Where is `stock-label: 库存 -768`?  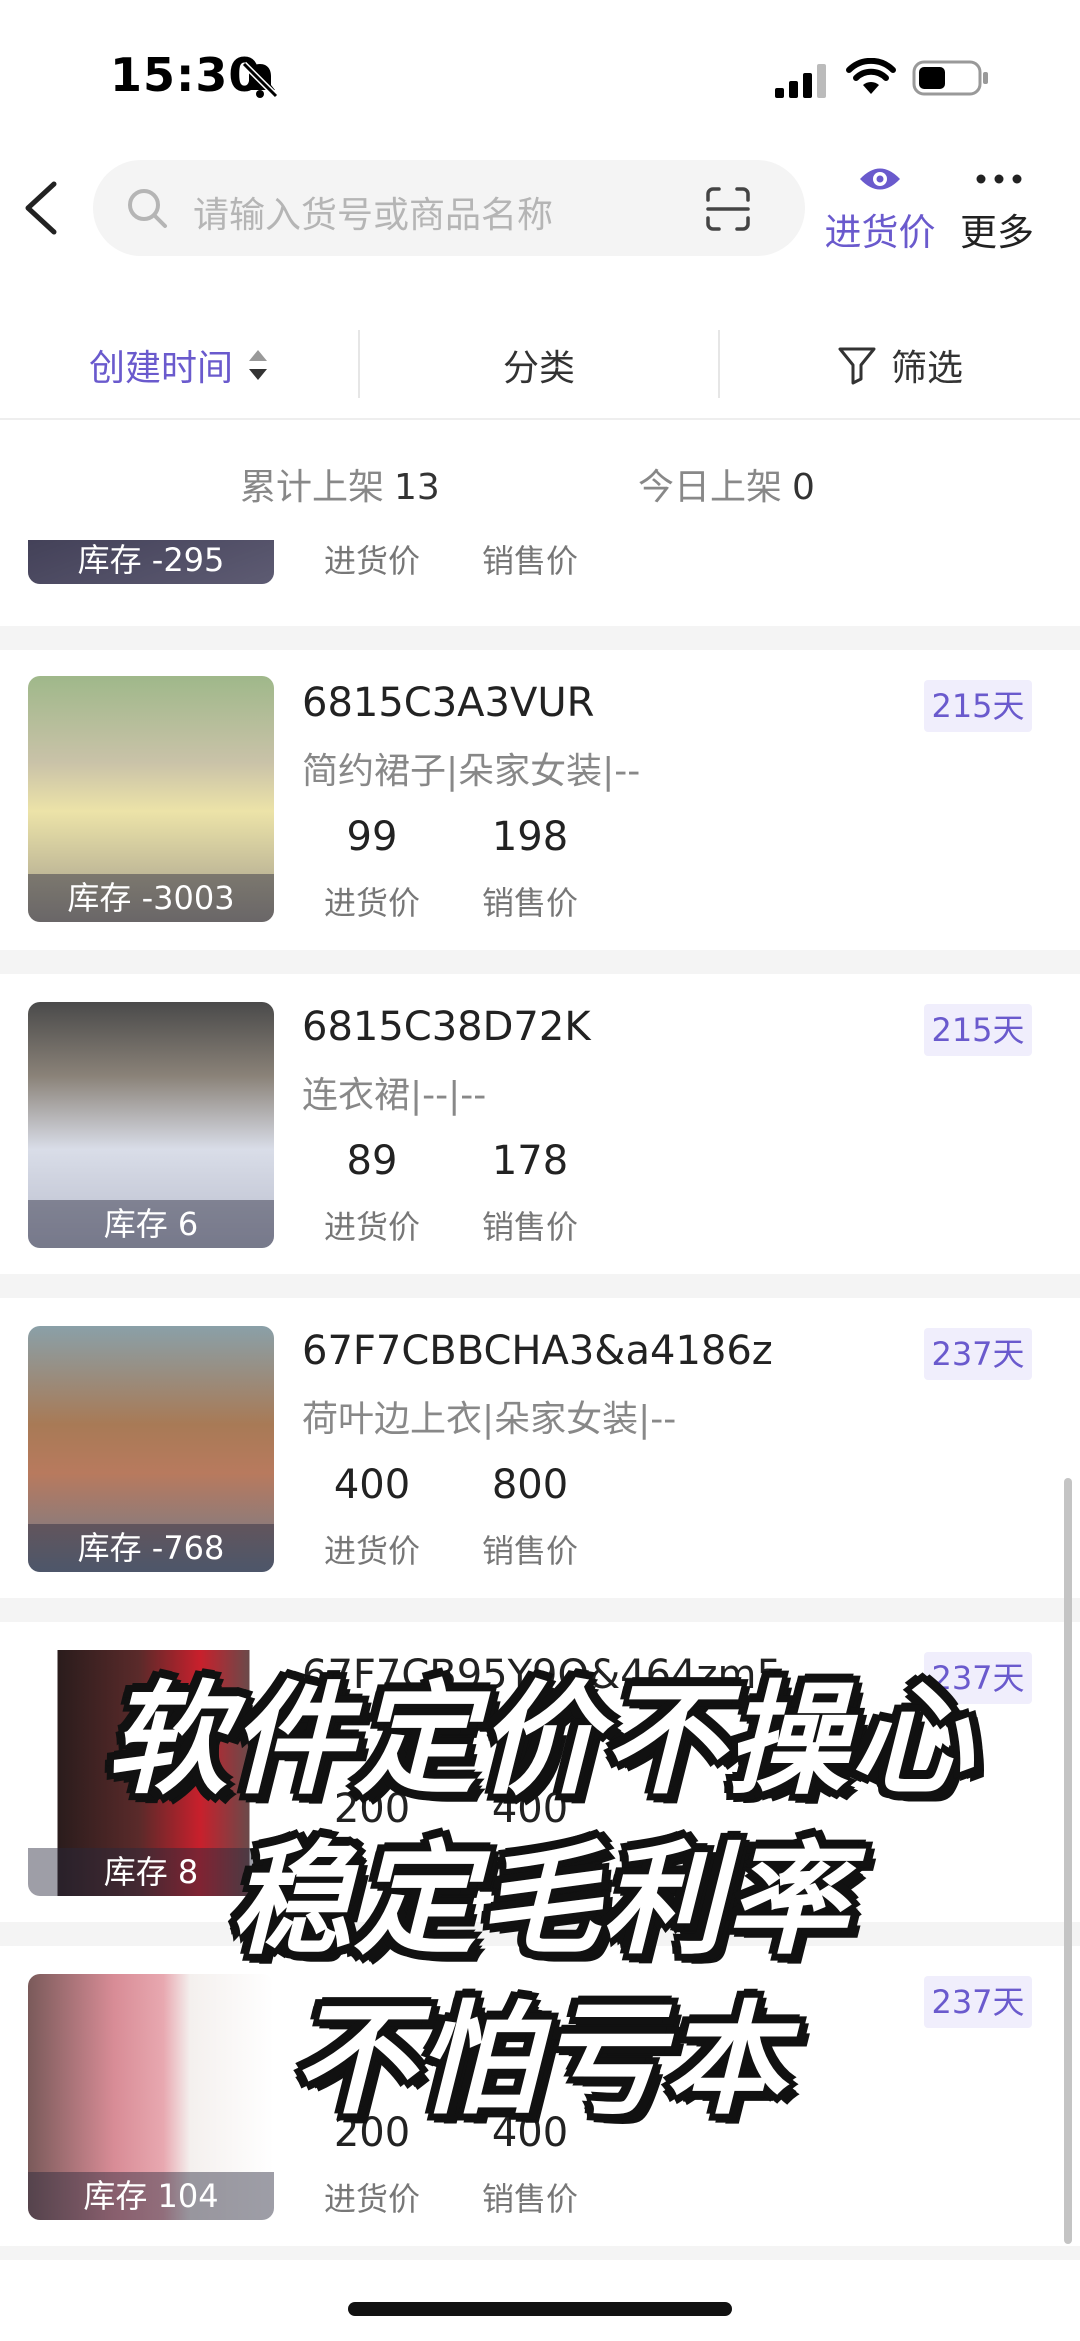
stock-label: 库存 -768 is located at coordinates (151, 1548).